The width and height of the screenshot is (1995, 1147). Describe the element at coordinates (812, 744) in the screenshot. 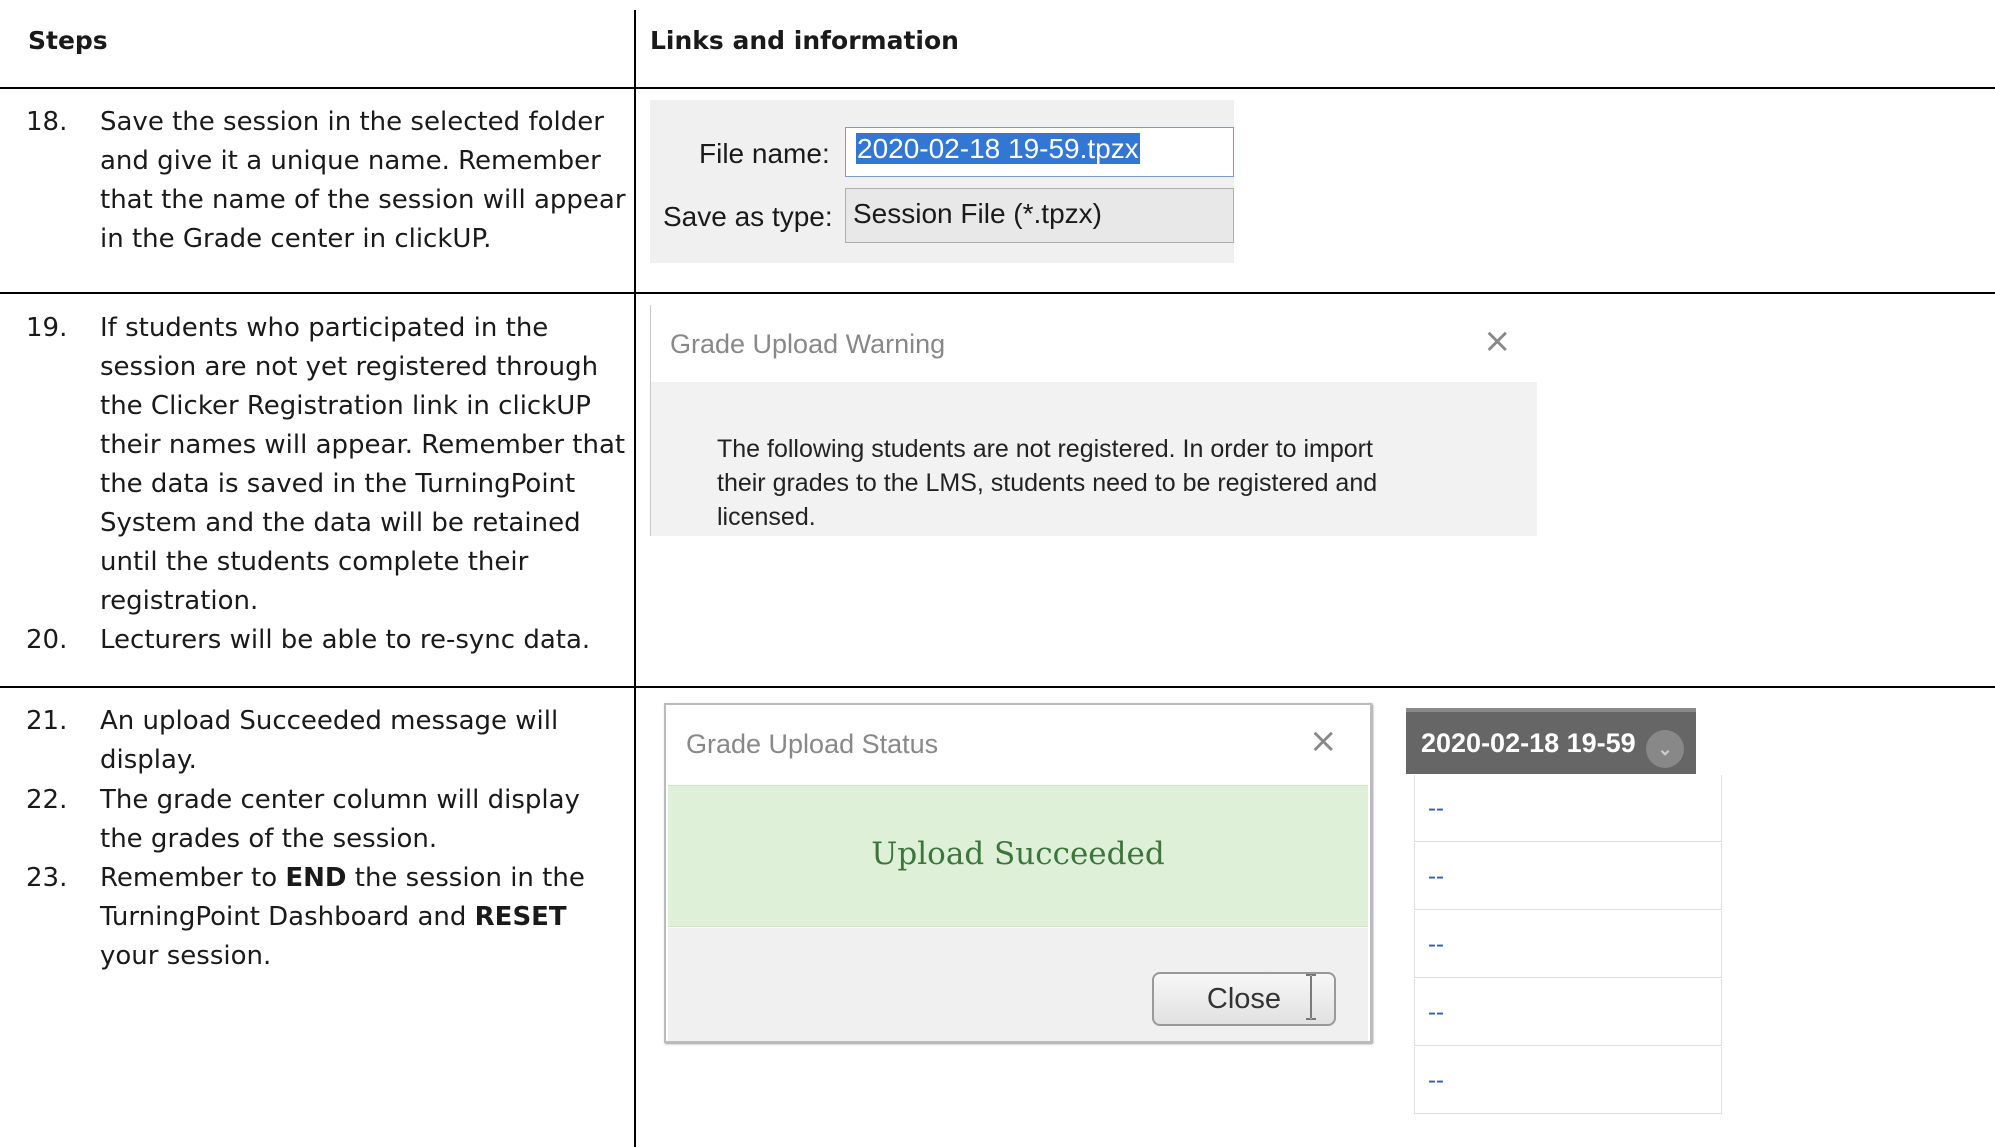

I see `status-title: Grade Upload Status` at that location.